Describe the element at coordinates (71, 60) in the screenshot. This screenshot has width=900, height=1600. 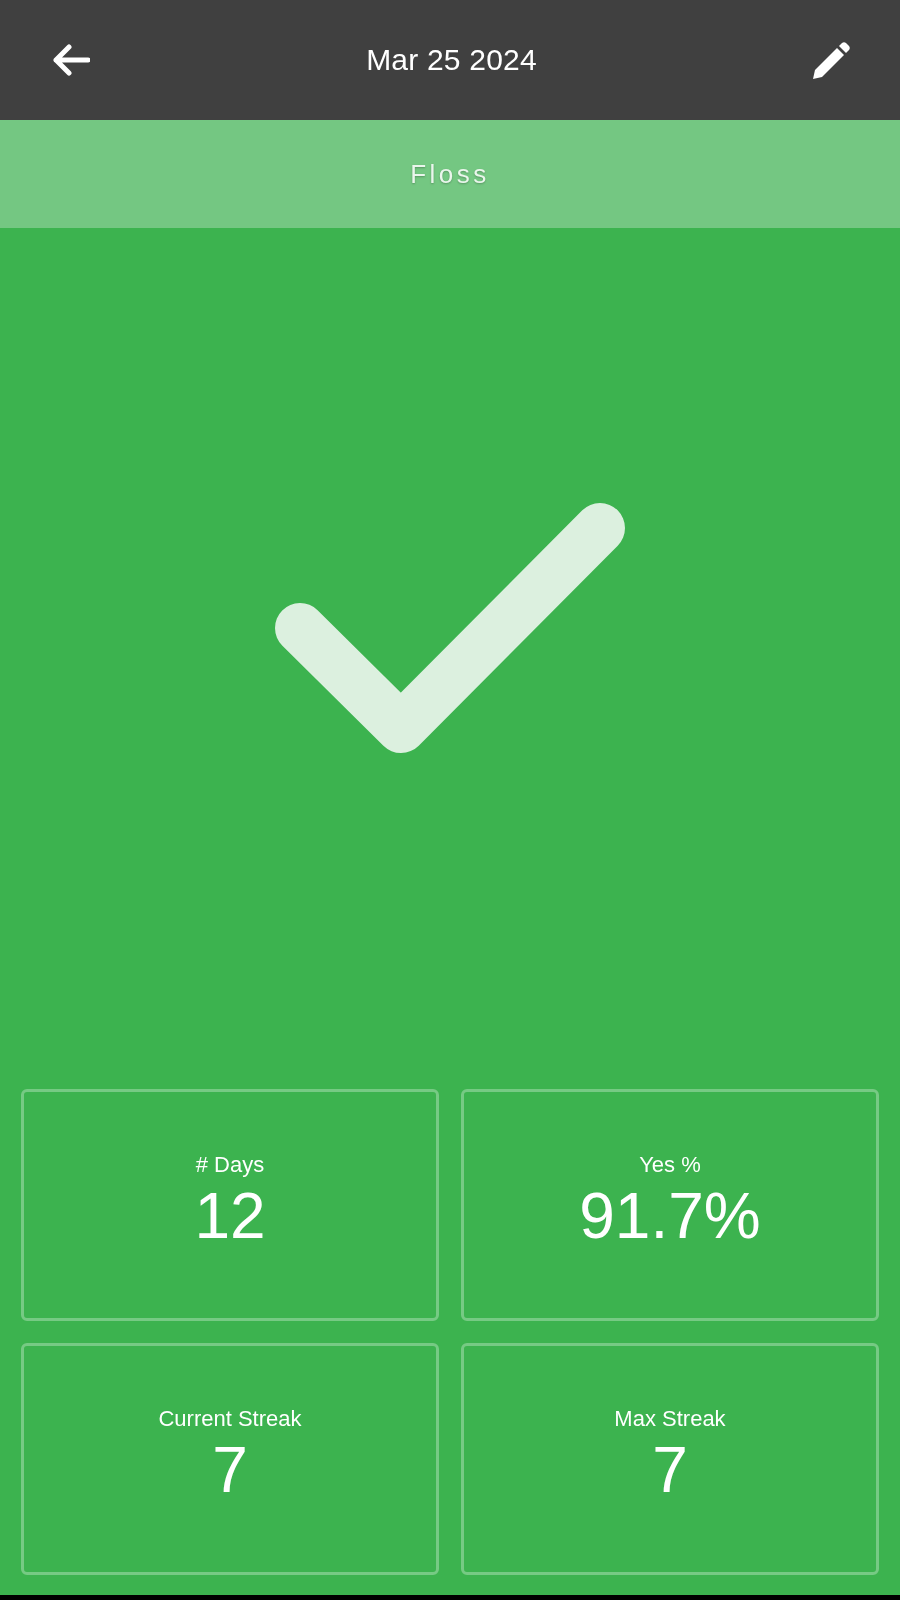
I see `back-arrow-icon` at that location.